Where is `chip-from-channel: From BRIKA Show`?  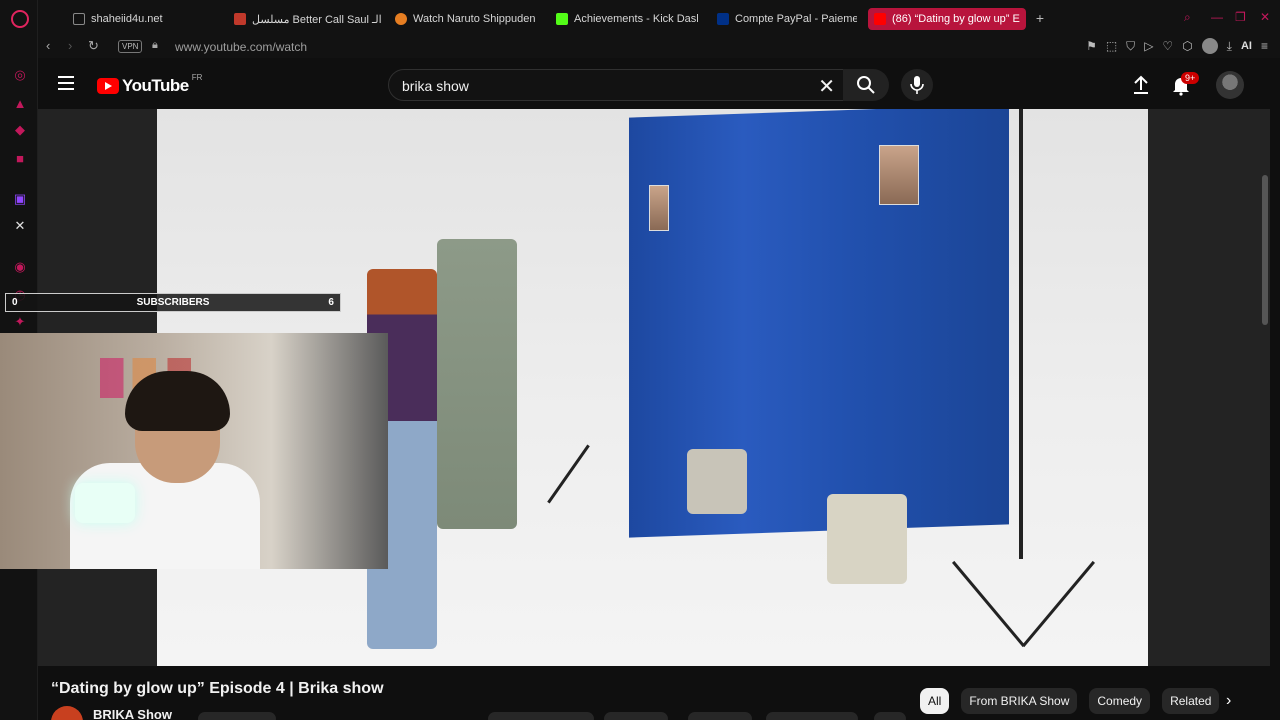
chip-from-channel: From BRIKA Show is located at coordinates (1019, 701).